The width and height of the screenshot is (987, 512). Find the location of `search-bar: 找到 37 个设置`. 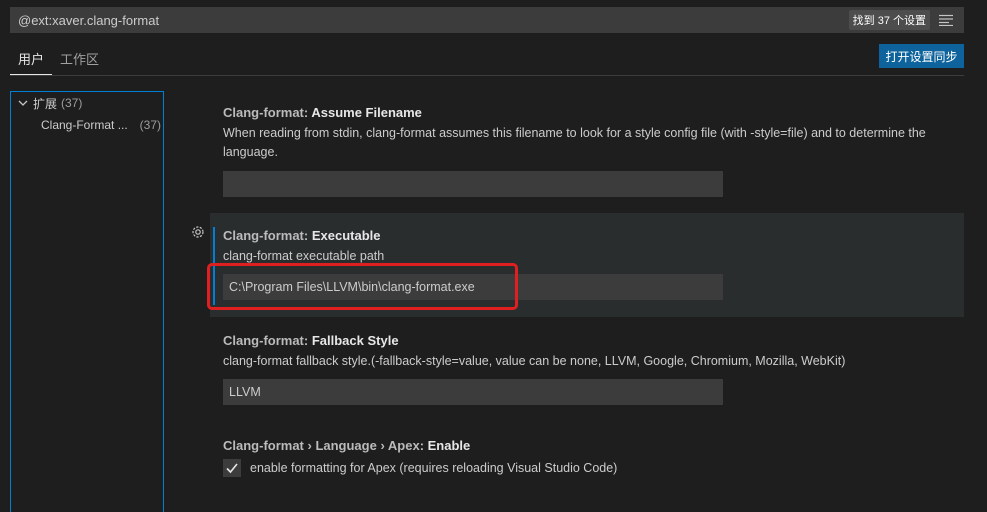

search-bar: 找到 37 个设置 is located at coordinates (487, 20).